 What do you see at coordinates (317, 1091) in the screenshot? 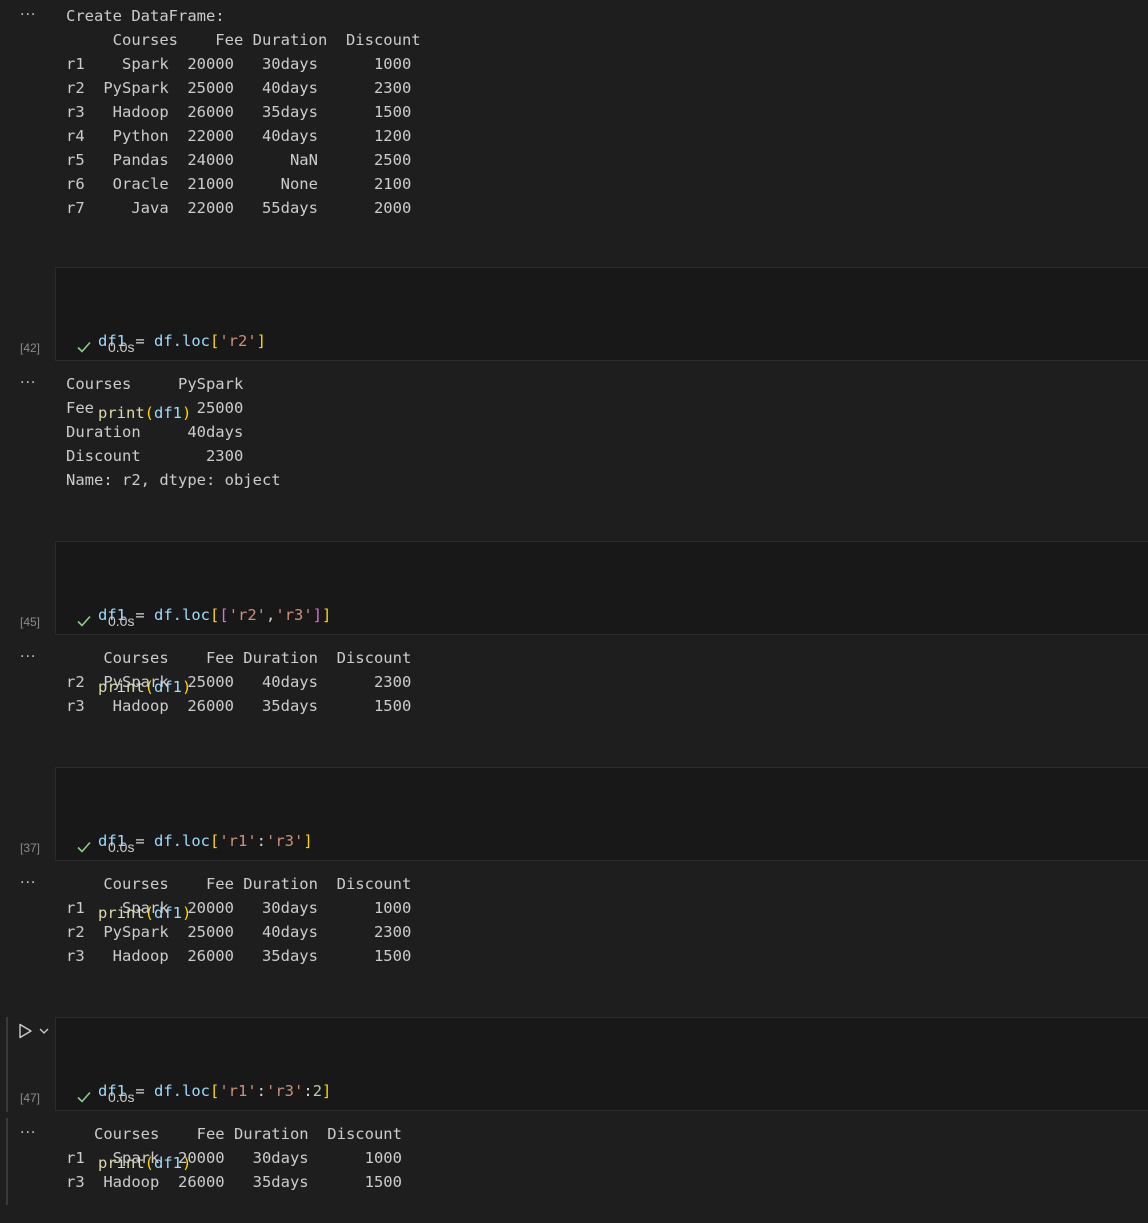
I see `code-token: 2` at bounding box center [317, 1091].